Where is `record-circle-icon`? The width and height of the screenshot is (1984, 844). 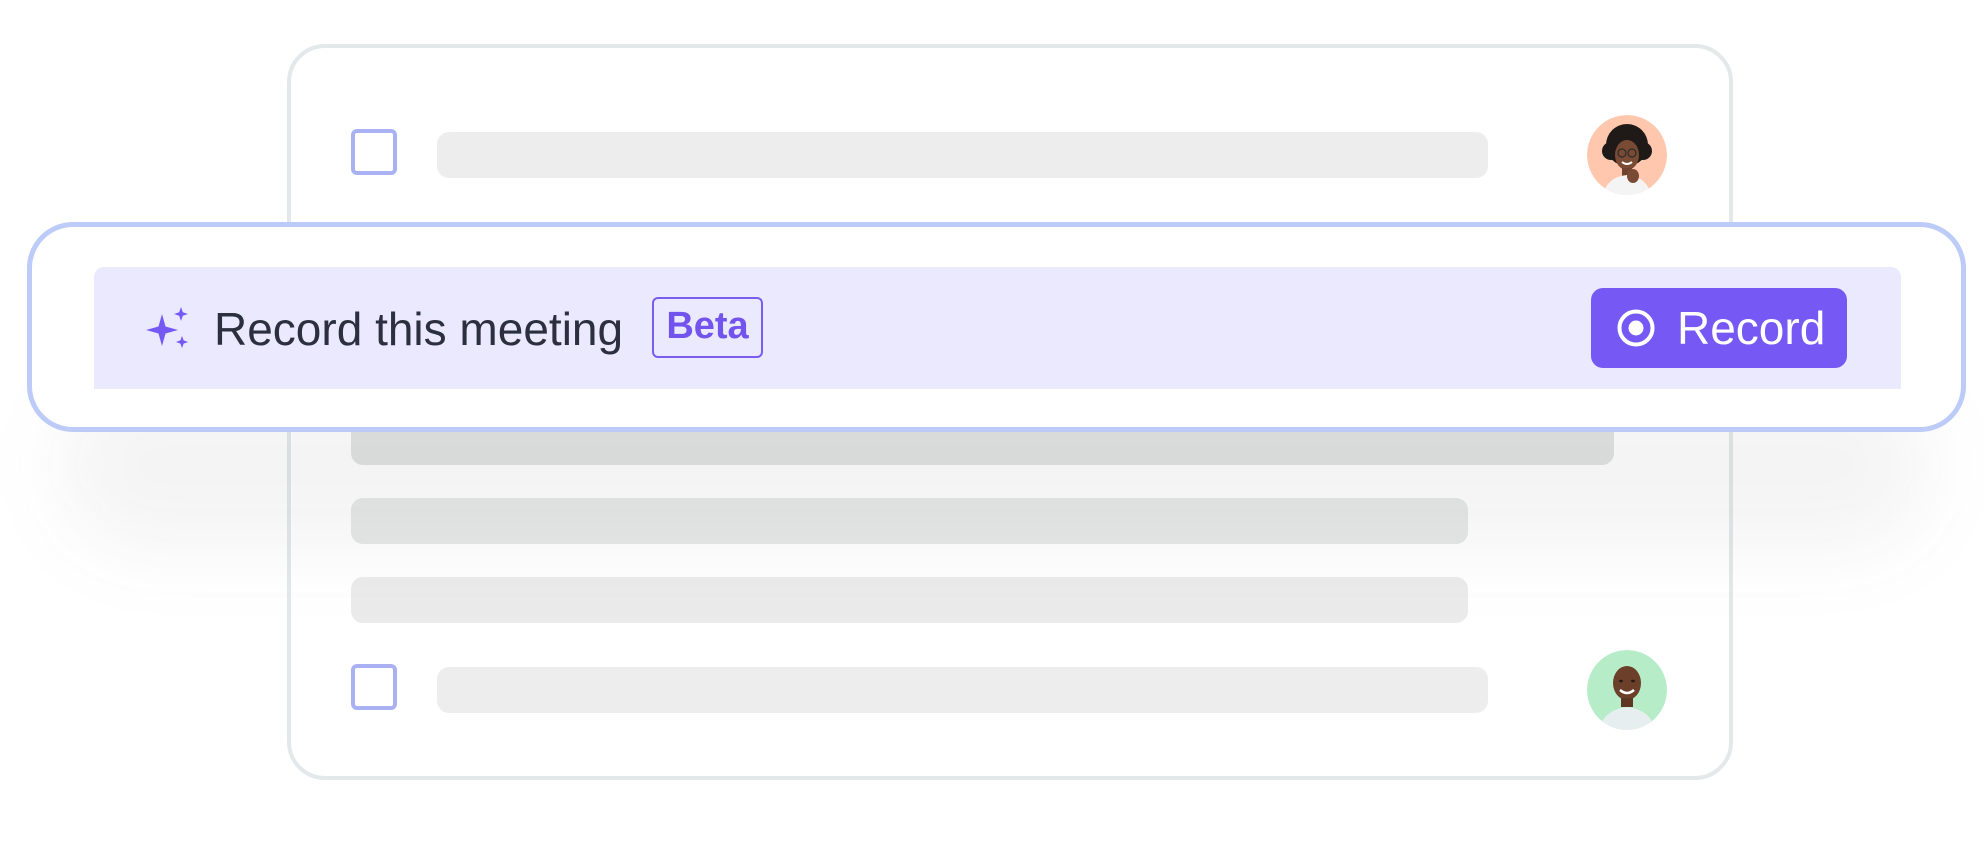 record-circle-icon is located at coordinates (1636, 328).